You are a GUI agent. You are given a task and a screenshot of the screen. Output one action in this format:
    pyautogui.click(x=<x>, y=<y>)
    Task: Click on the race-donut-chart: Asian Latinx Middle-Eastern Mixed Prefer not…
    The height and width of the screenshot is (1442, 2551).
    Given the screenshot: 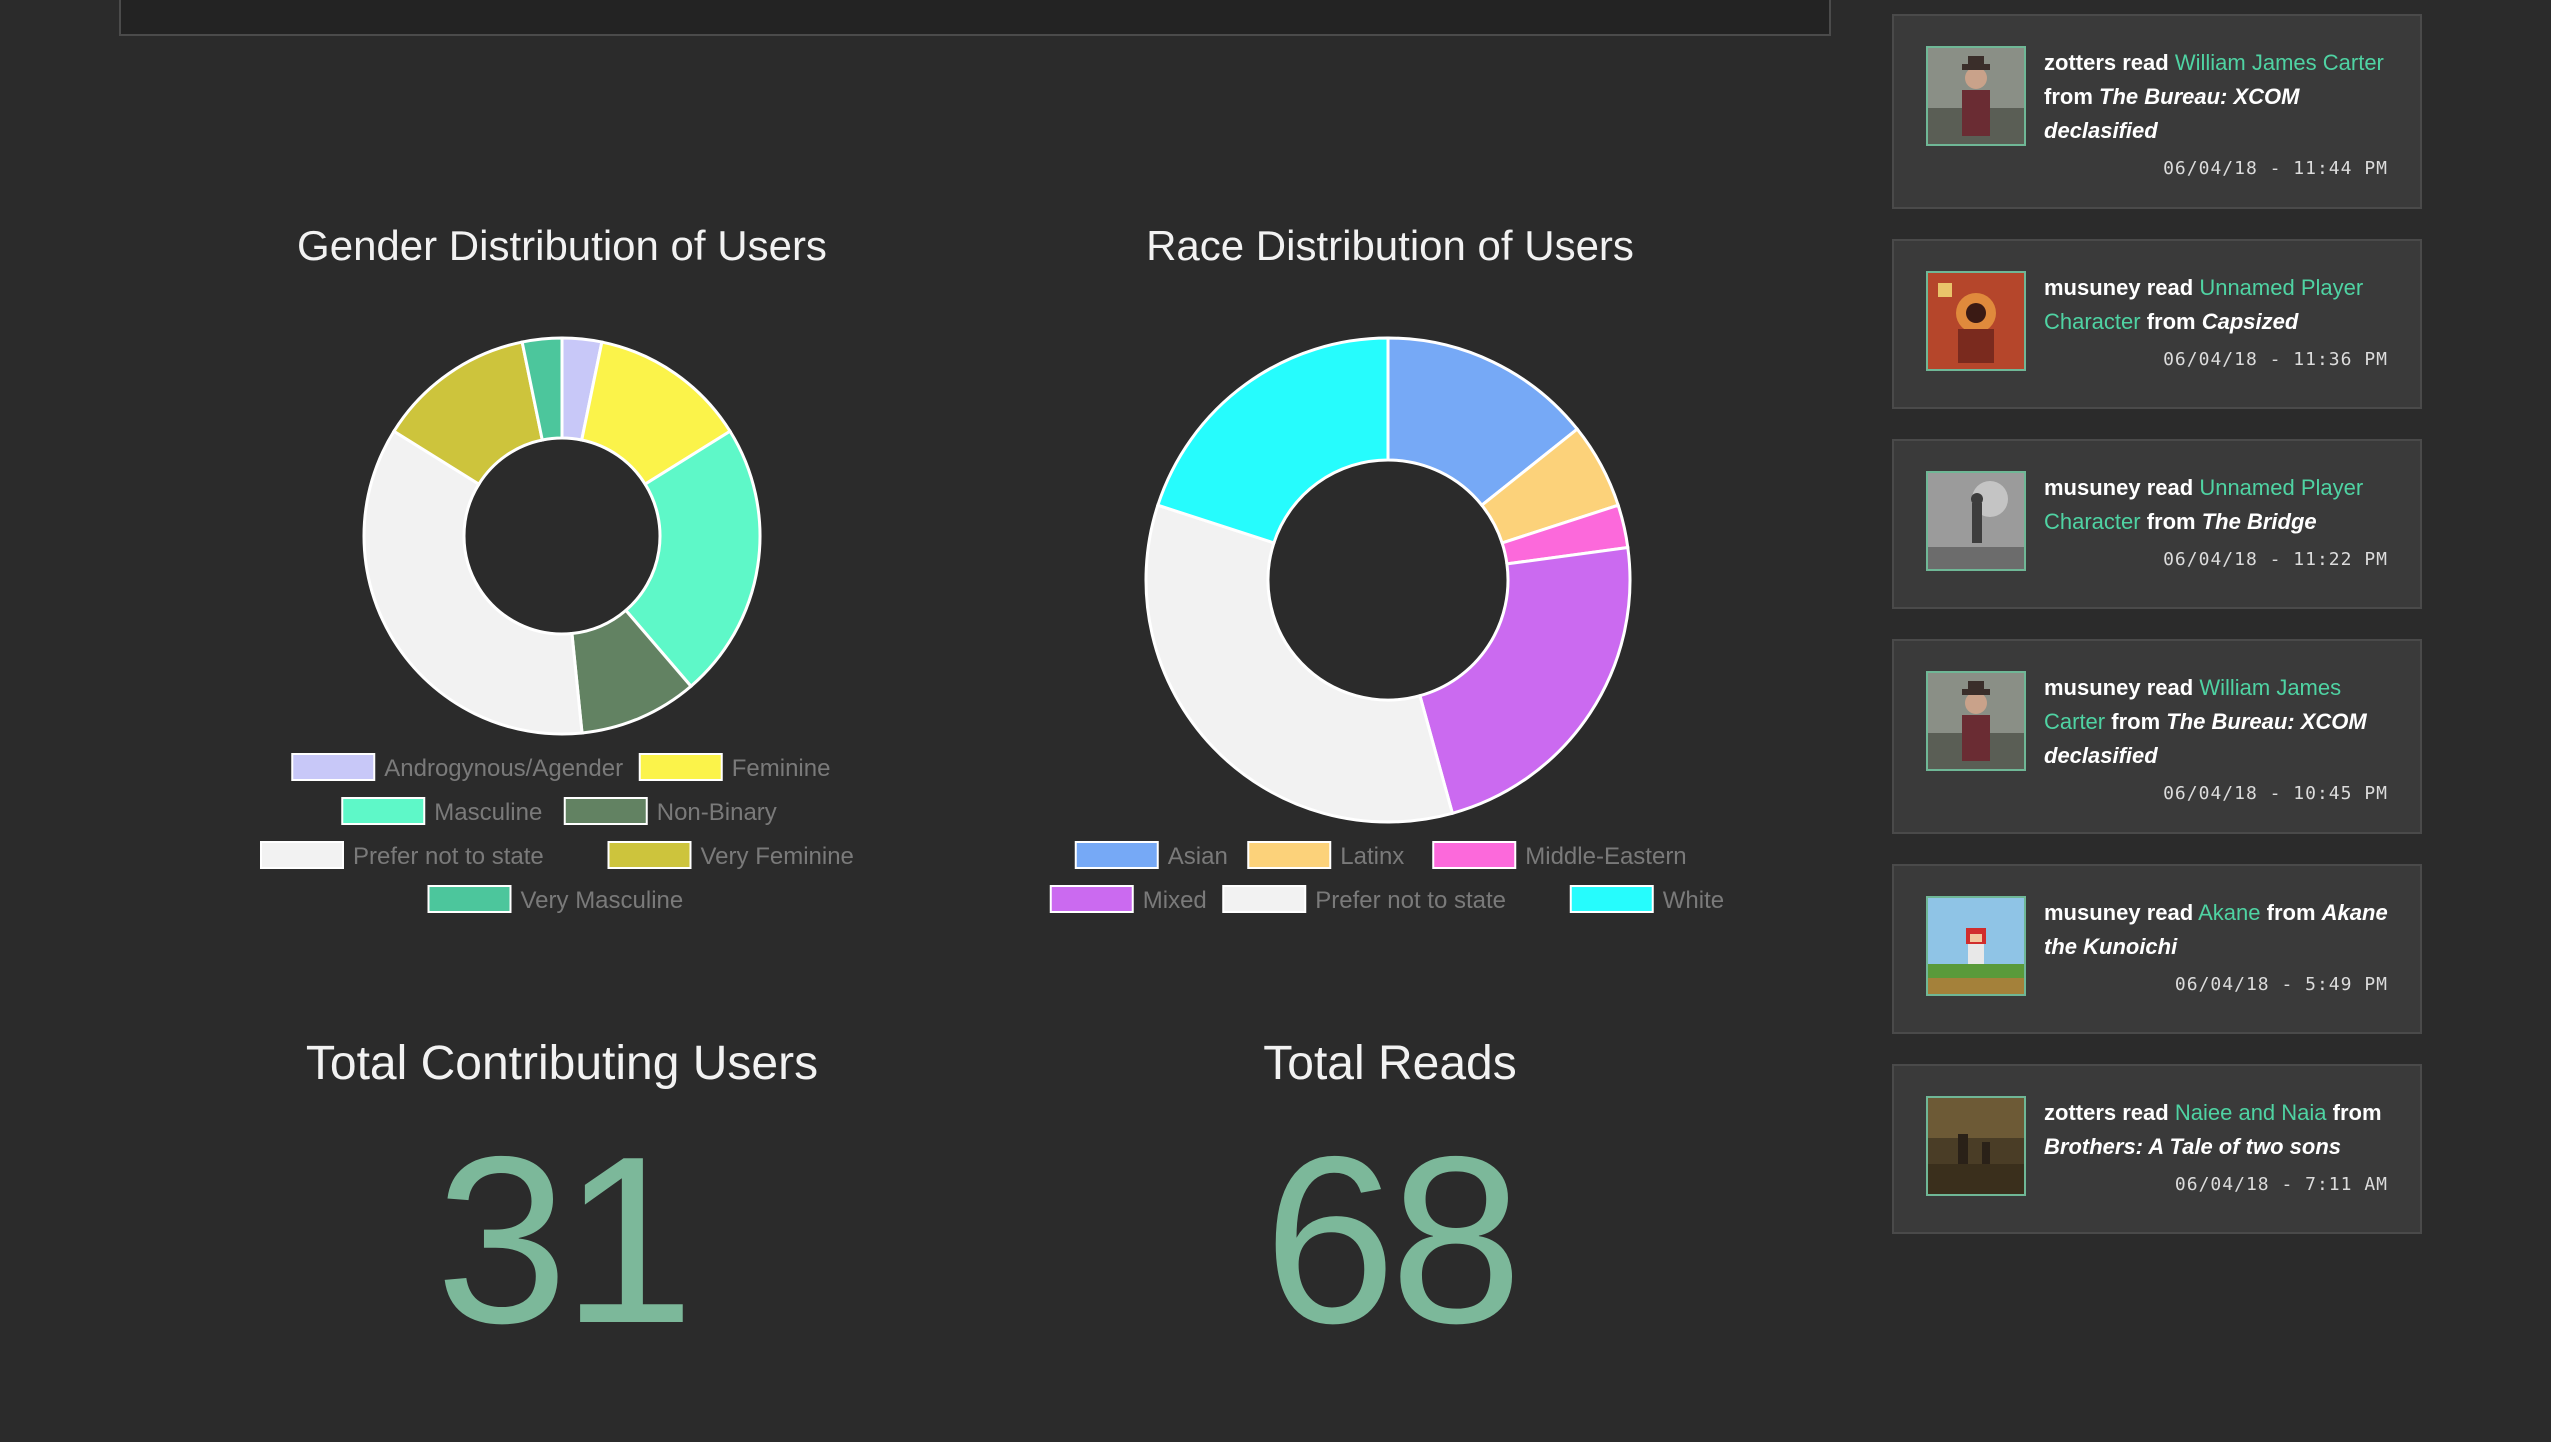 What is the action you would take?
    pyautogui.click(x=1386, y=625)
    